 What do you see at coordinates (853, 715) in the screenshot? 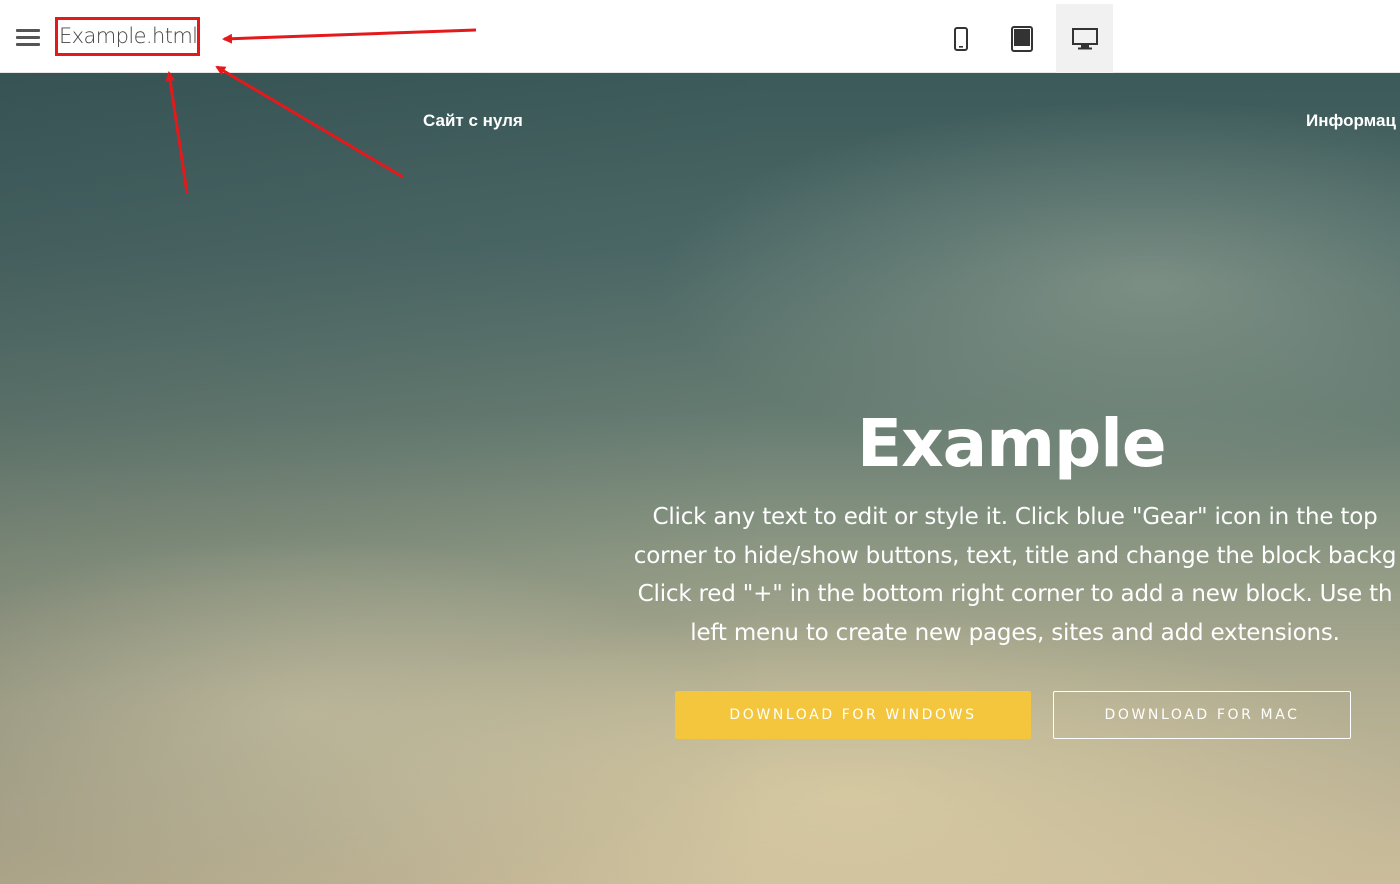
I see `download-windows-button: DOWNLOAD FOR WINDOWS` at bounding box center [853, 715].